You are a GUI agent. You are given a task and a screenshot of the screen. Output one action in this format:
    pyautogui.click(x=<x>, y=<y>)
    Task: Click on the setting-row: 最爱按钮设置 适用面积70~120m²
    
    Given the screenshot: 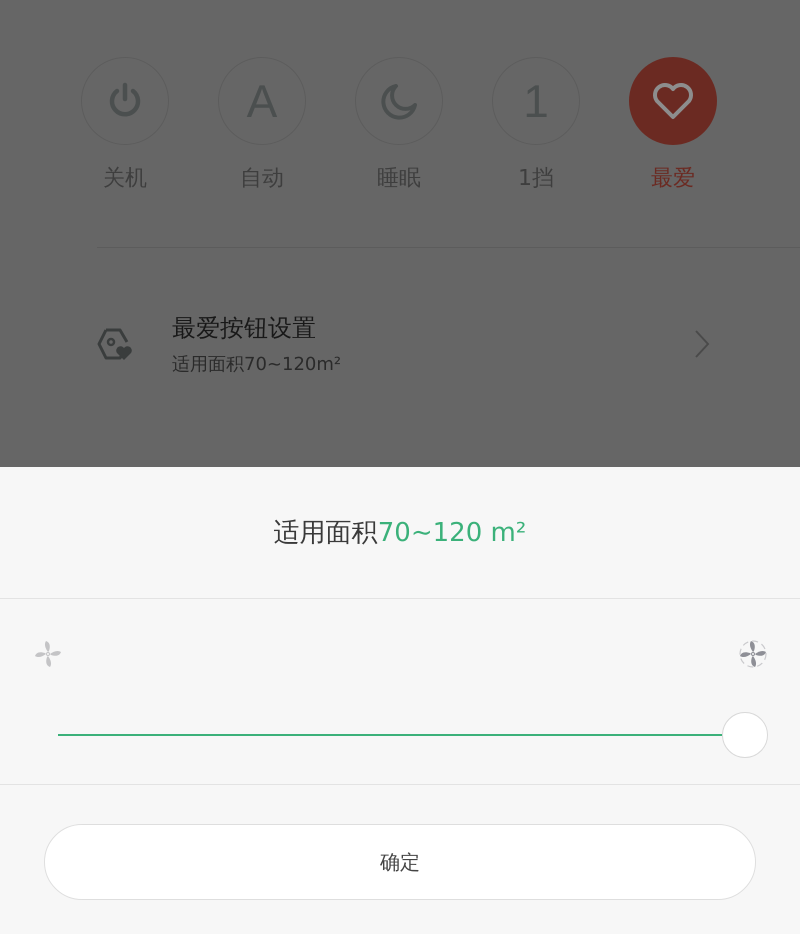 What is the action you would take?
    pyautogui.click(x=400, y=312)
    